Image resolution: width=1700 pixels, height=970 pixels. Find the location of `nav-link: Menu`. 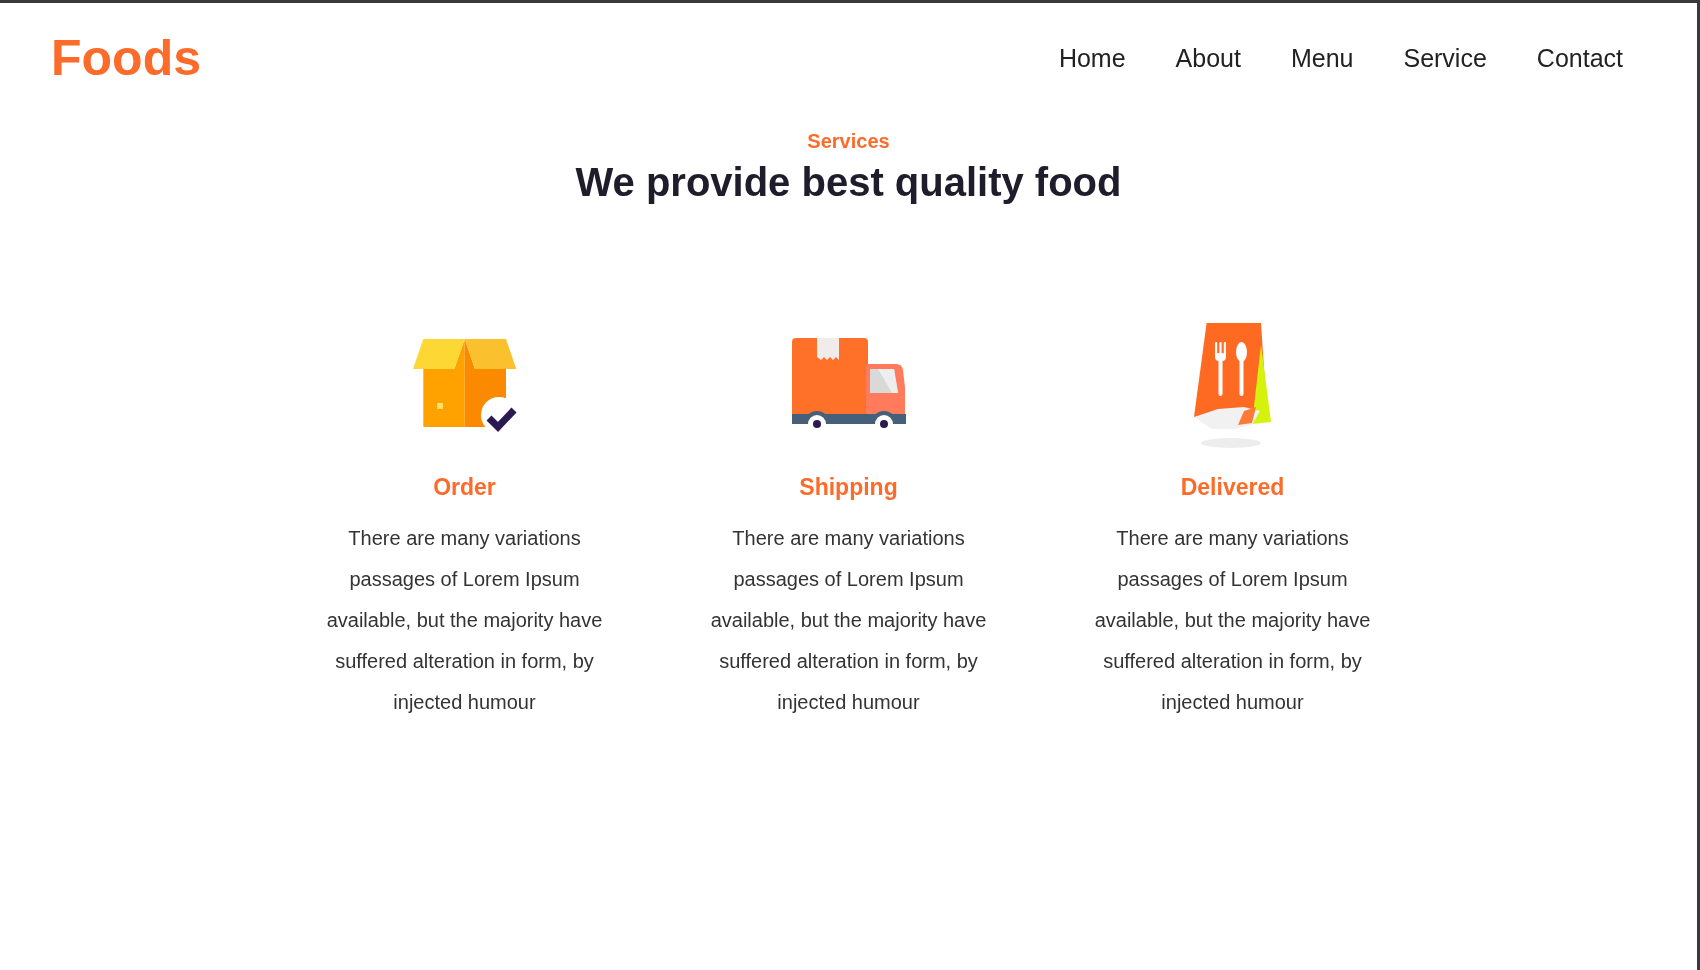

nav-link: Menu is located at coordinates (1322, 58).